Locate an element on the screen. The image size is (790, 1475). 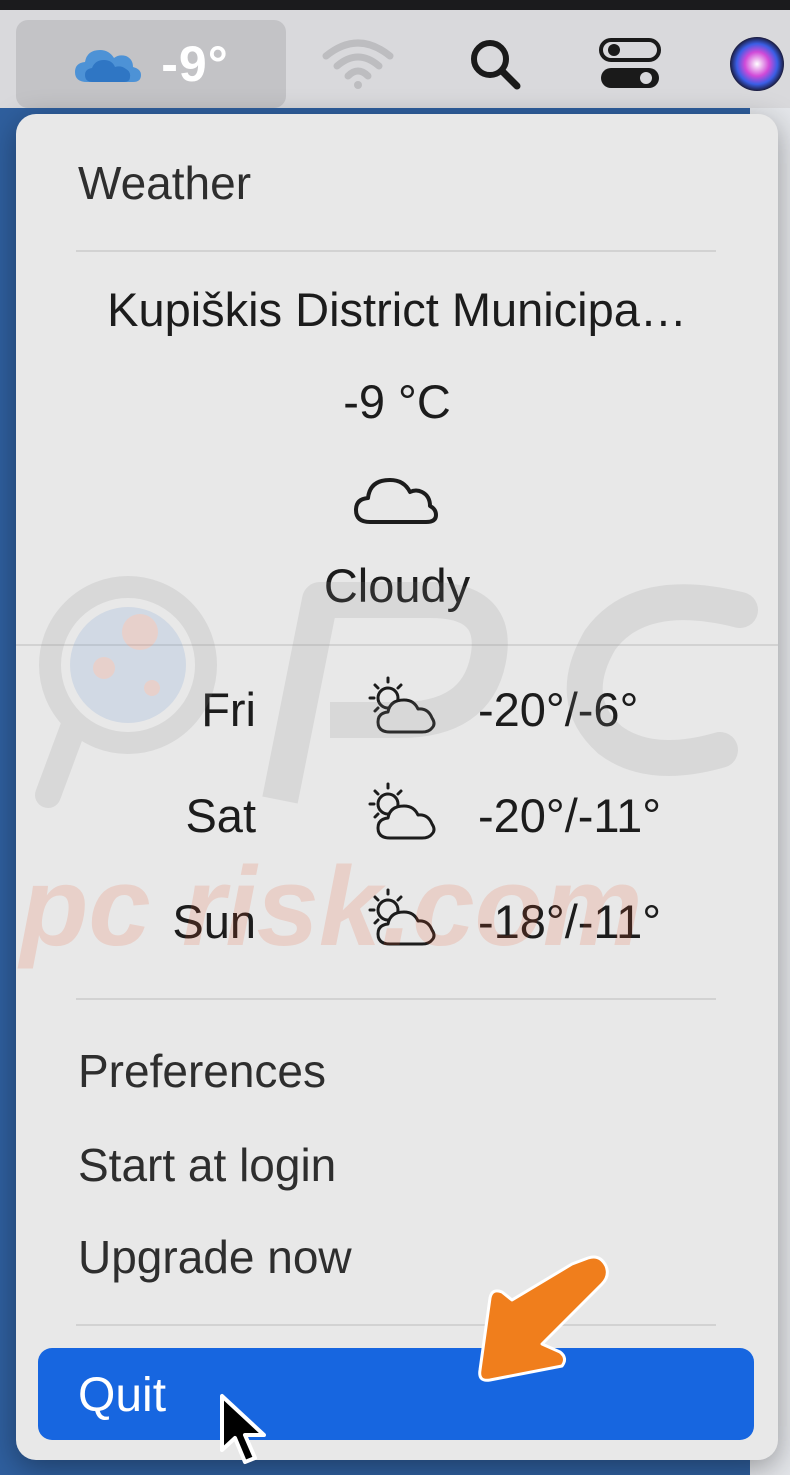
menubar-weather-item: -9° is located at coordinates (151, 64).